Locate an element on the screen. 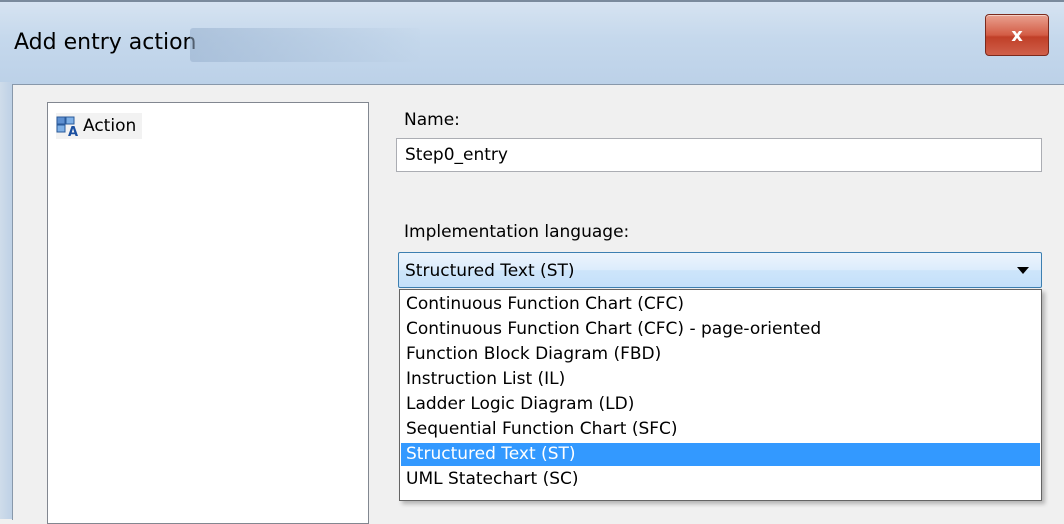  language-option-selected: Structured Text (ST) is located at coordinates (720, 454).